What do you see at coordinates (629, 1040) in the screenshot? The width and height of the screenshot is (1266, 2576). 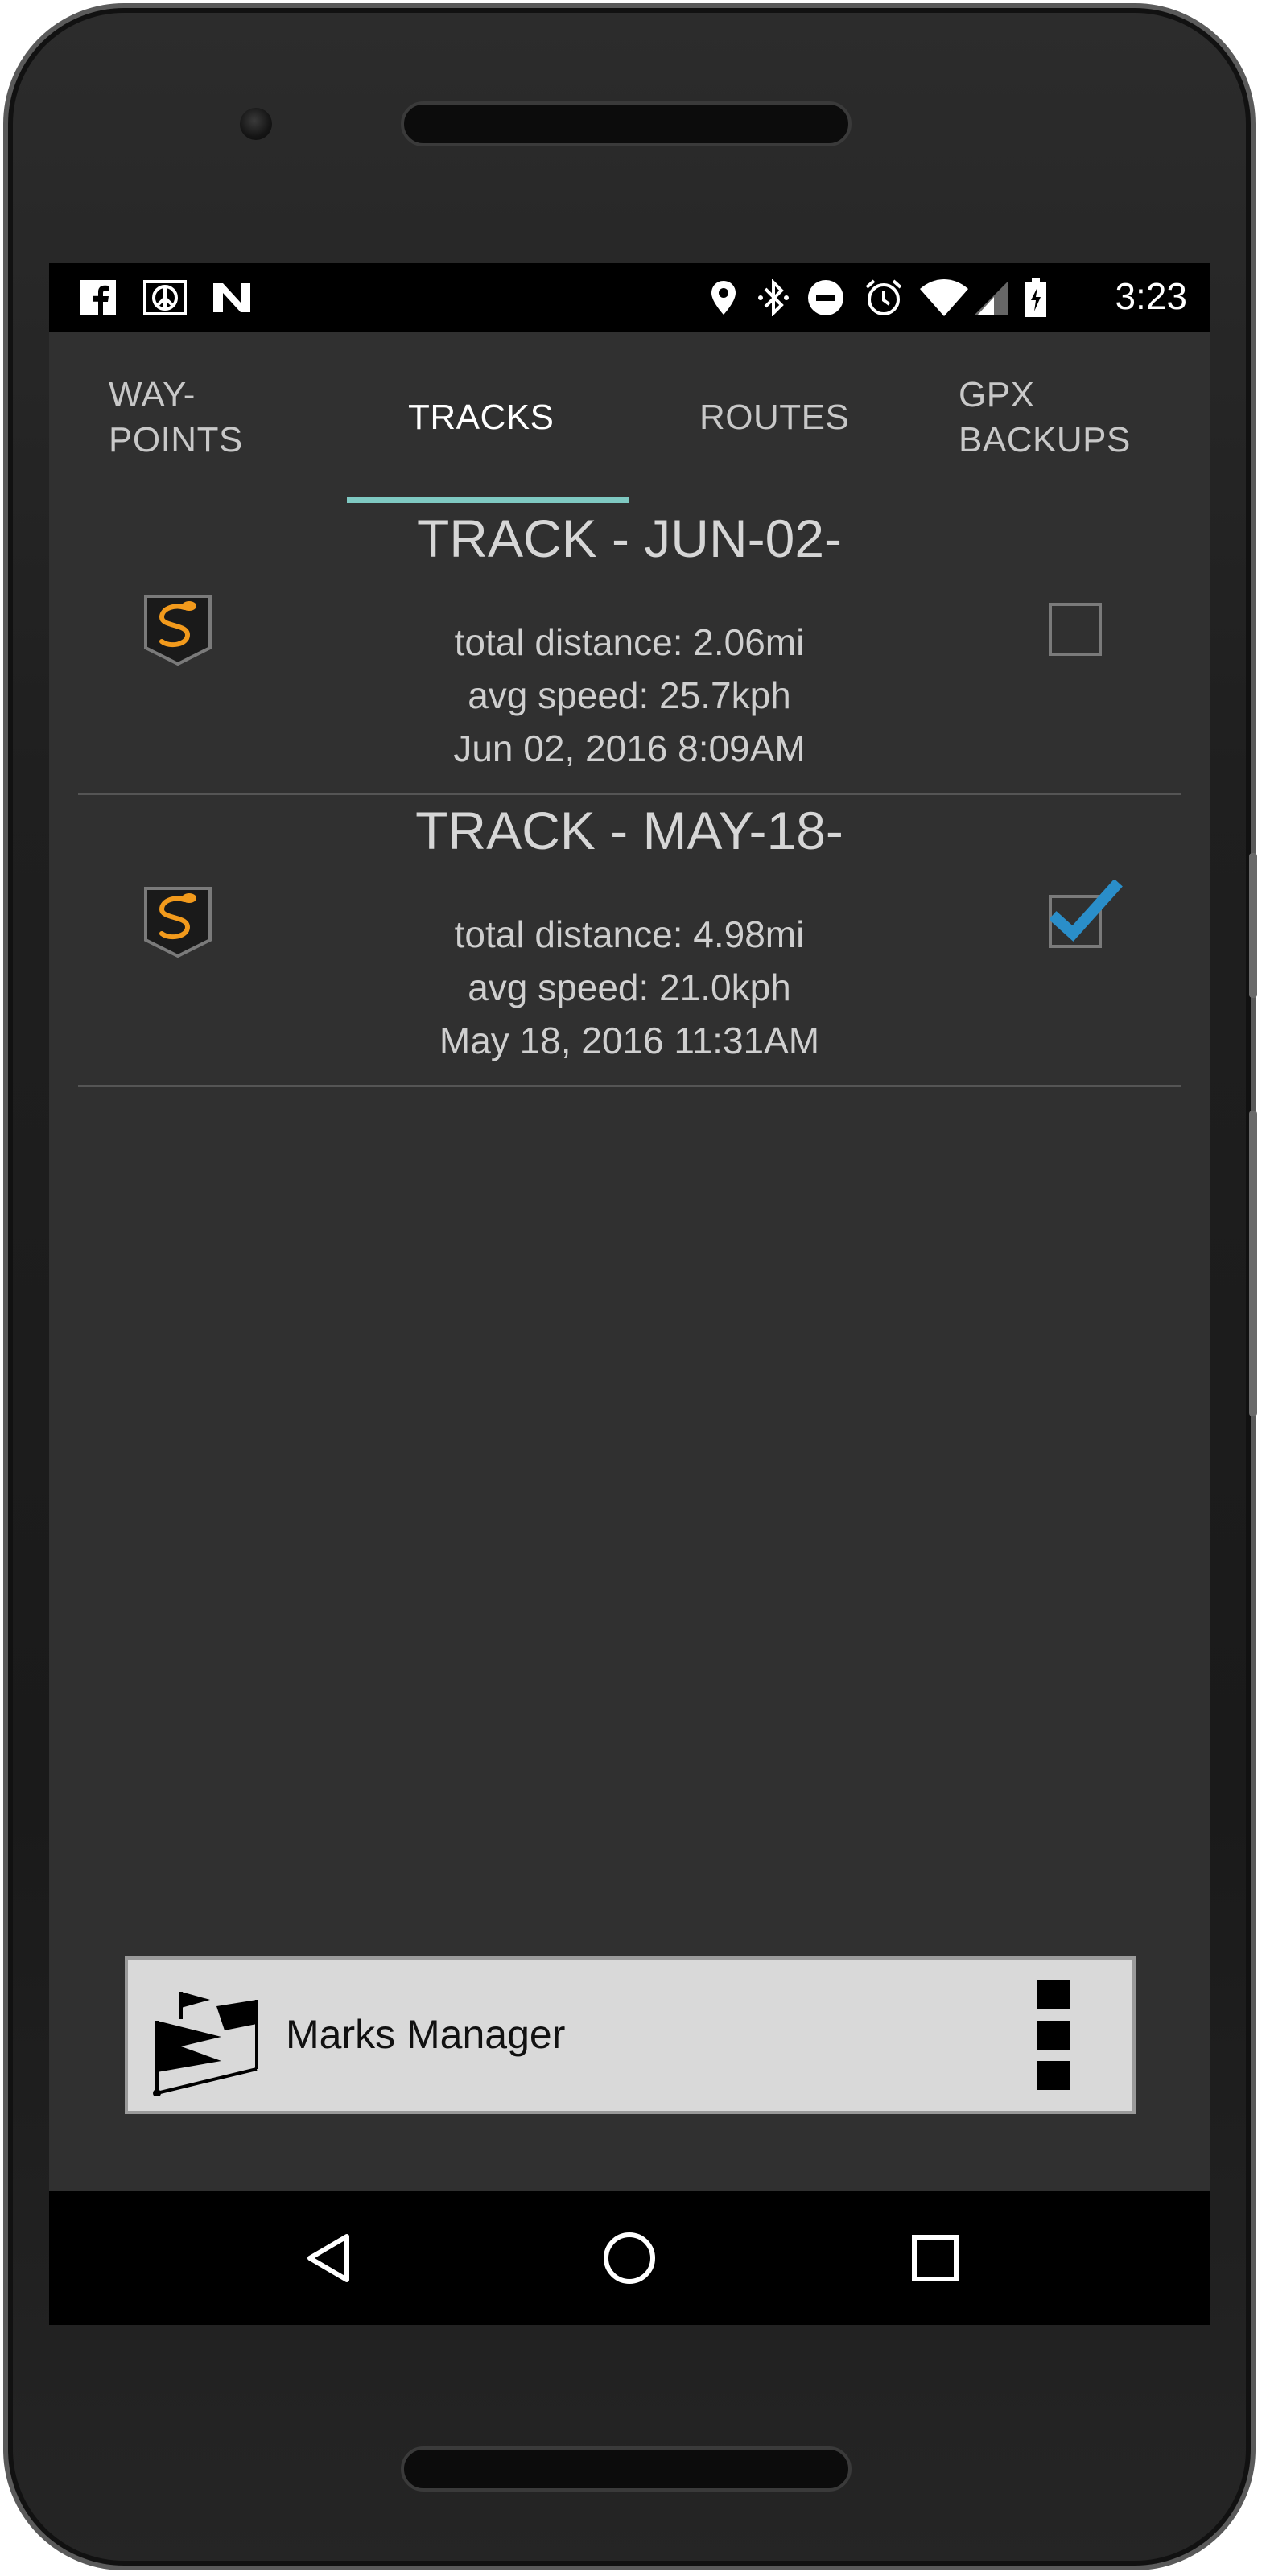 I see `track-date: May 18, 2016 11:31AM` at bounding box center [629, 1040].